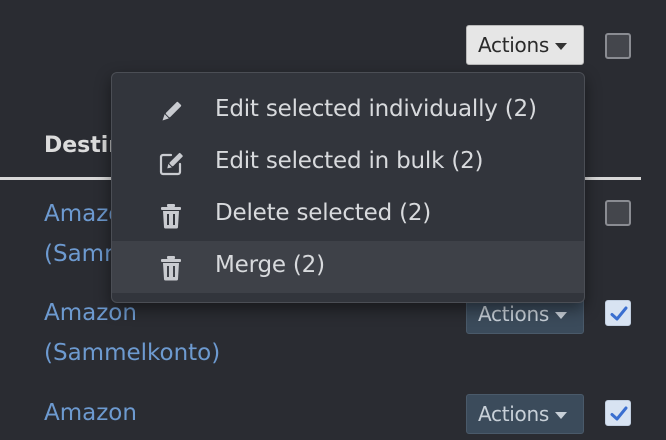  What do you see at coordinates (132, 353) in the screenshot?
I see `row-2-name-line2: (Sammelkonto)` at bounding box center [132, 353].